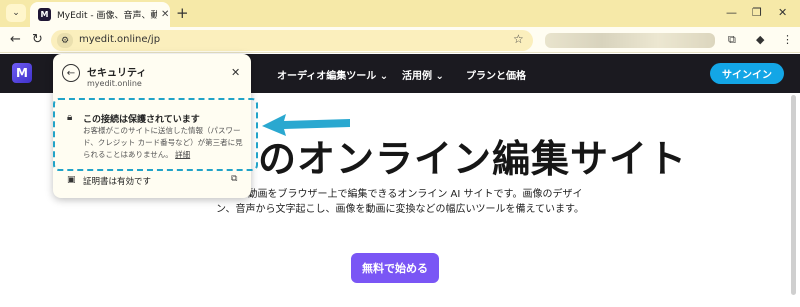 This screenshot has width=800, height=307. What do you see at coordinates (165, 14) in the screenshot?
I see `tab-close-icon: ✕` at bounding box center [165, 14].